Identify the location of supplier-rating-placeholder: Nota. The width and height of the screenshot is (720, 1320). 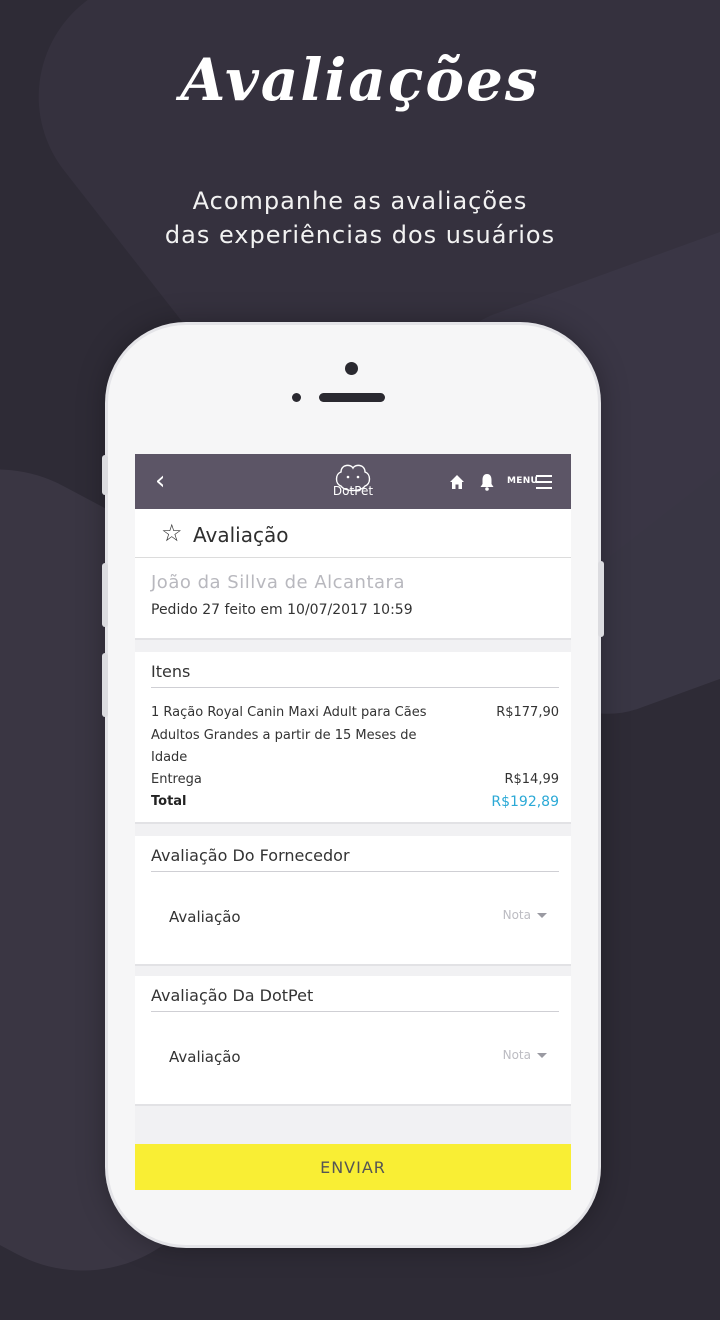
(516, 915).